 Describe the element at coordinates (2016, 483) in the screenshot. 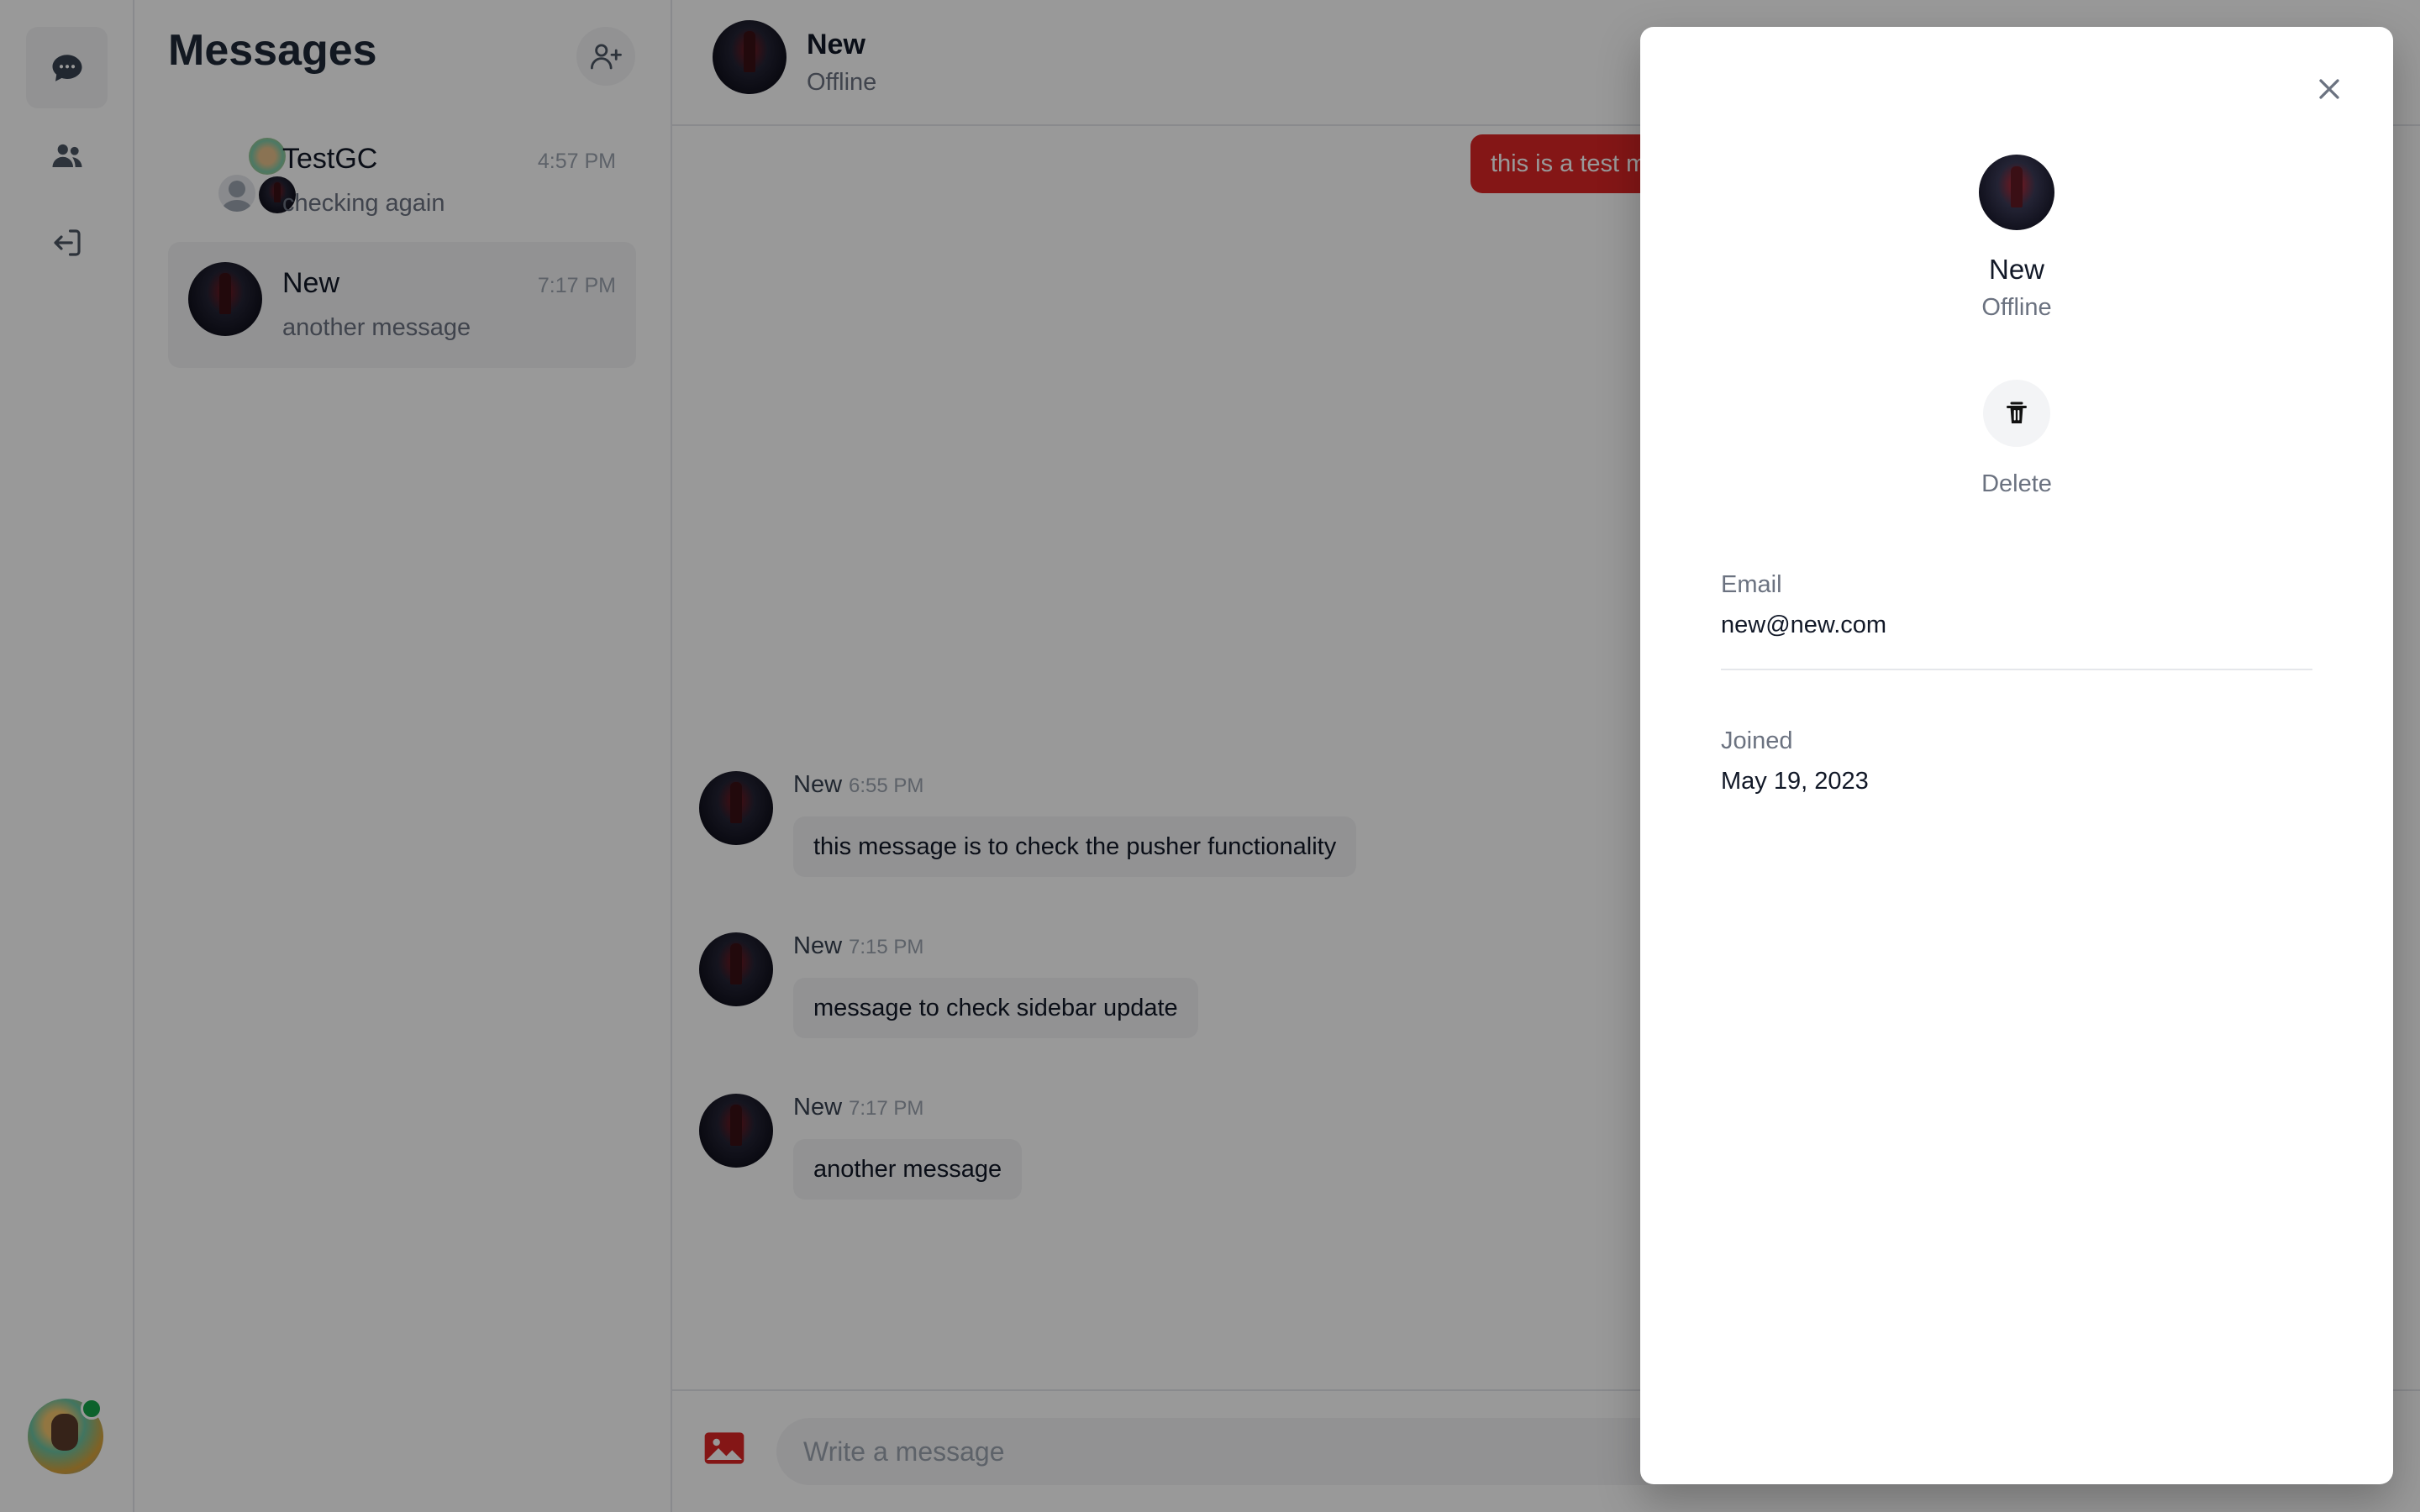

I see `delete-label: Delete` at that location.